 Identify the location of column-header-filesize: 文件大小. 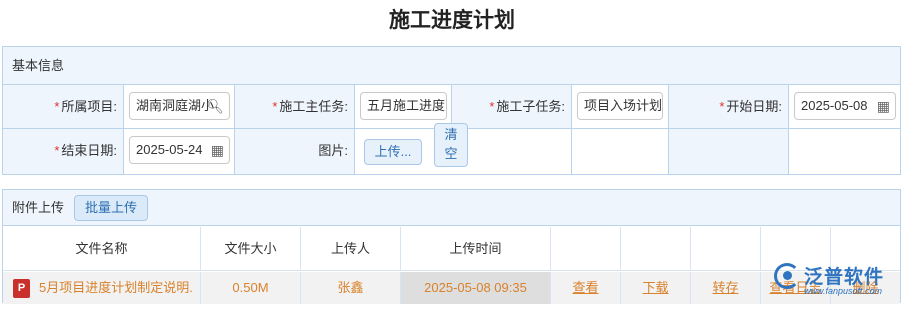
(251, 248).